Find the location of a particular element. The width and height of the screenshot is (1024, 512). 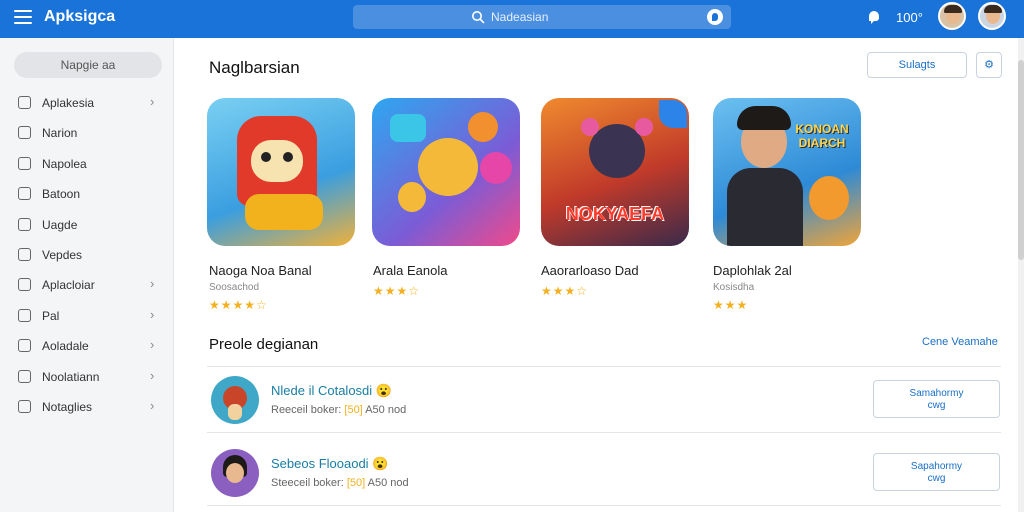

sidebar-item: Notaglies › is located at coordinates (87, 407).